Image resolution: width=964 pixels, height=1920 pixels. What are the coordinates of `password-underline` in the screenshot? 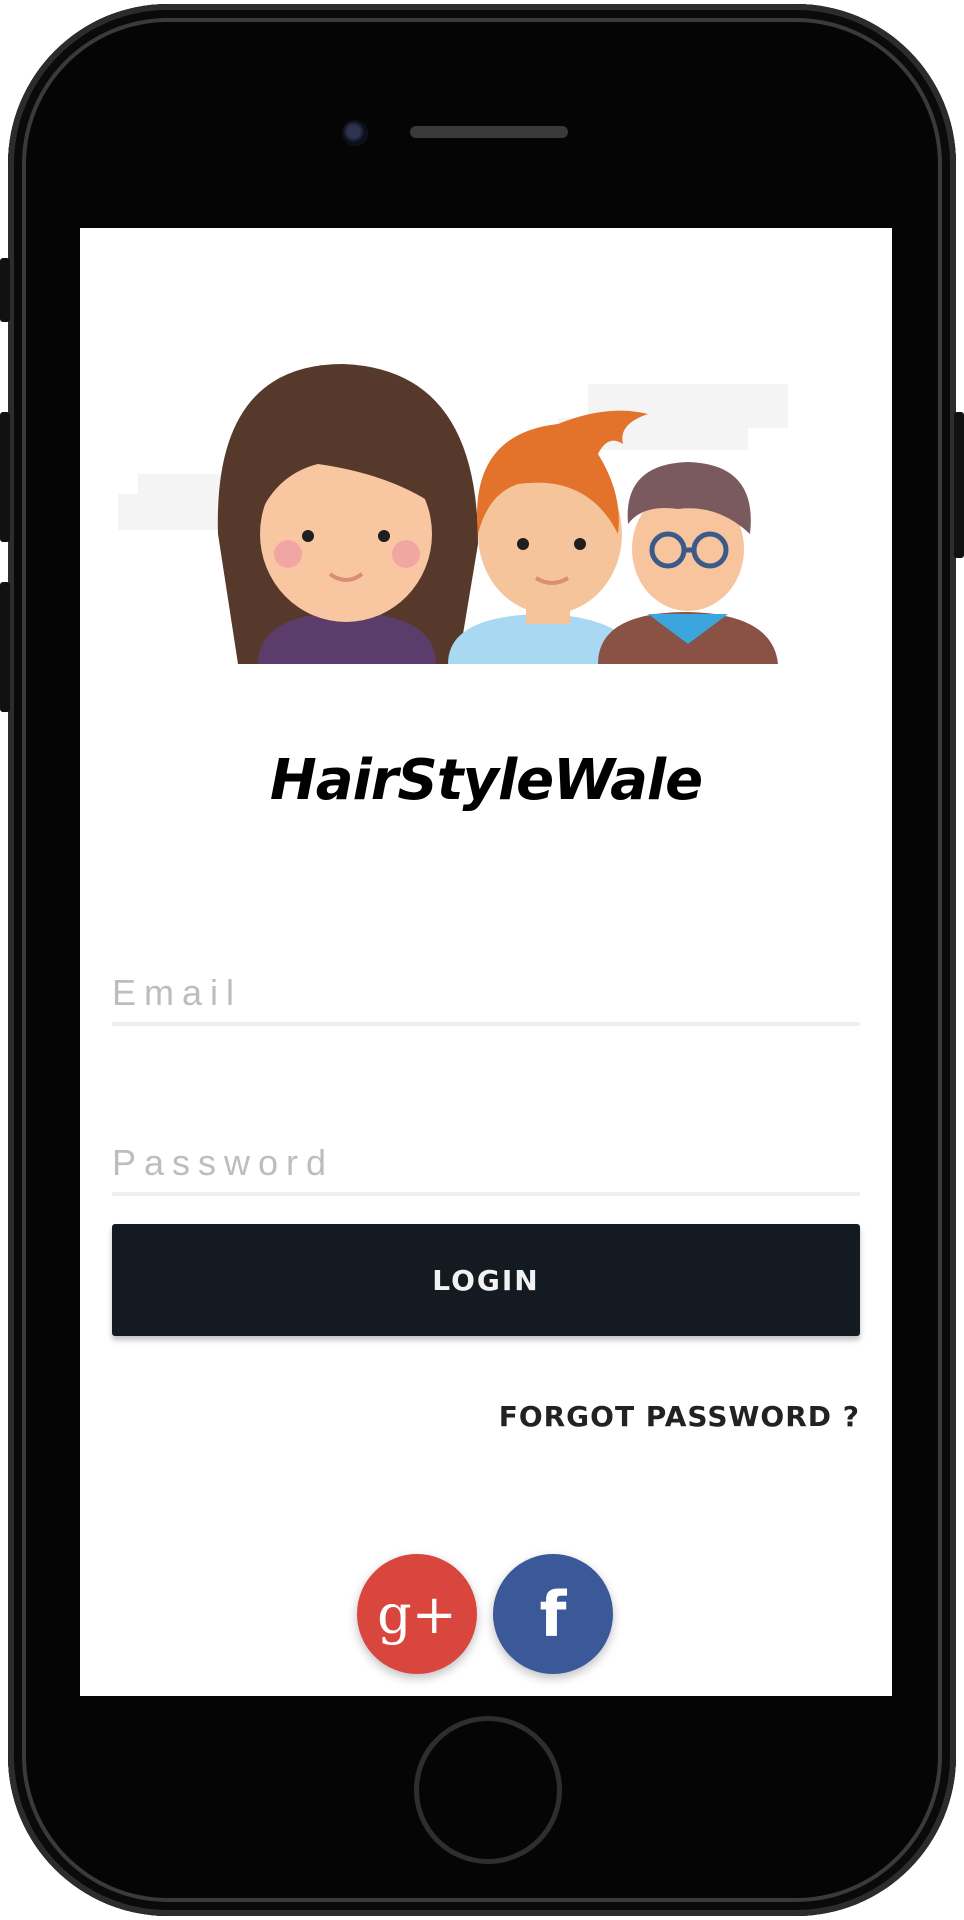 It's located at (486, 1194).